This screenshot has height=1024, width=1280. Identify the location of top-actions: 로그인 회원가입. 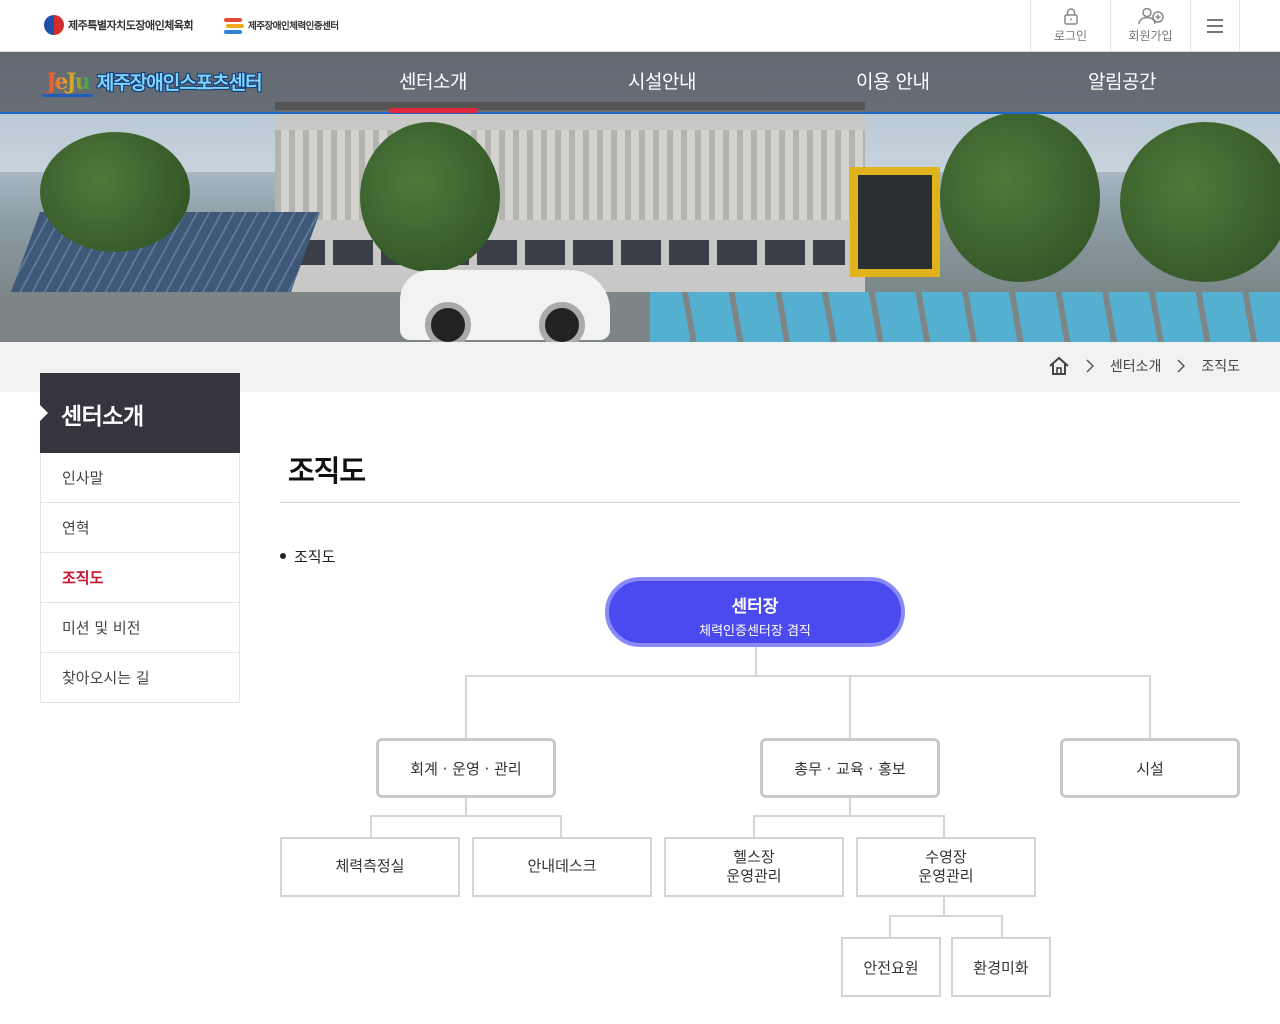
(1135, 25).